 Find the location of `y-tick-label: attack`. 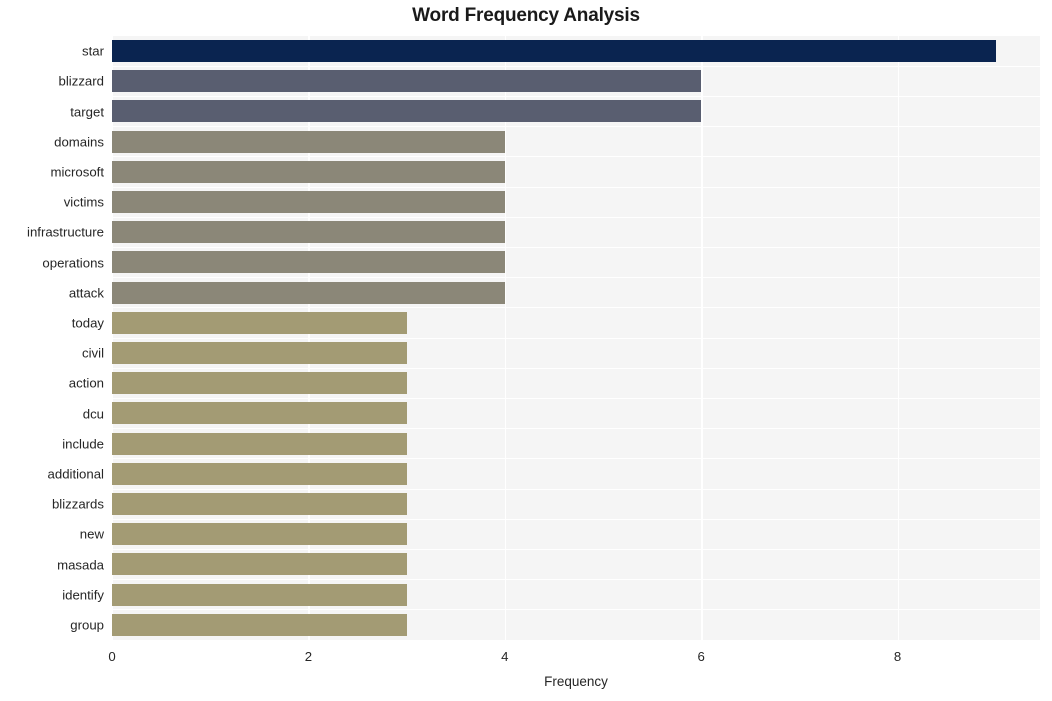

y-tick-label: attack is located at coordinates (86, 293).